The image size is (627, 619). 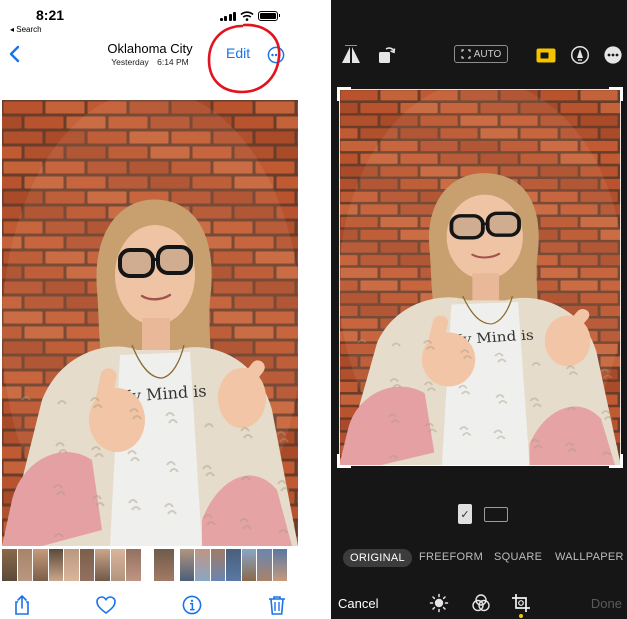 I want to click on filters-icon, so click(x=481, y=603).